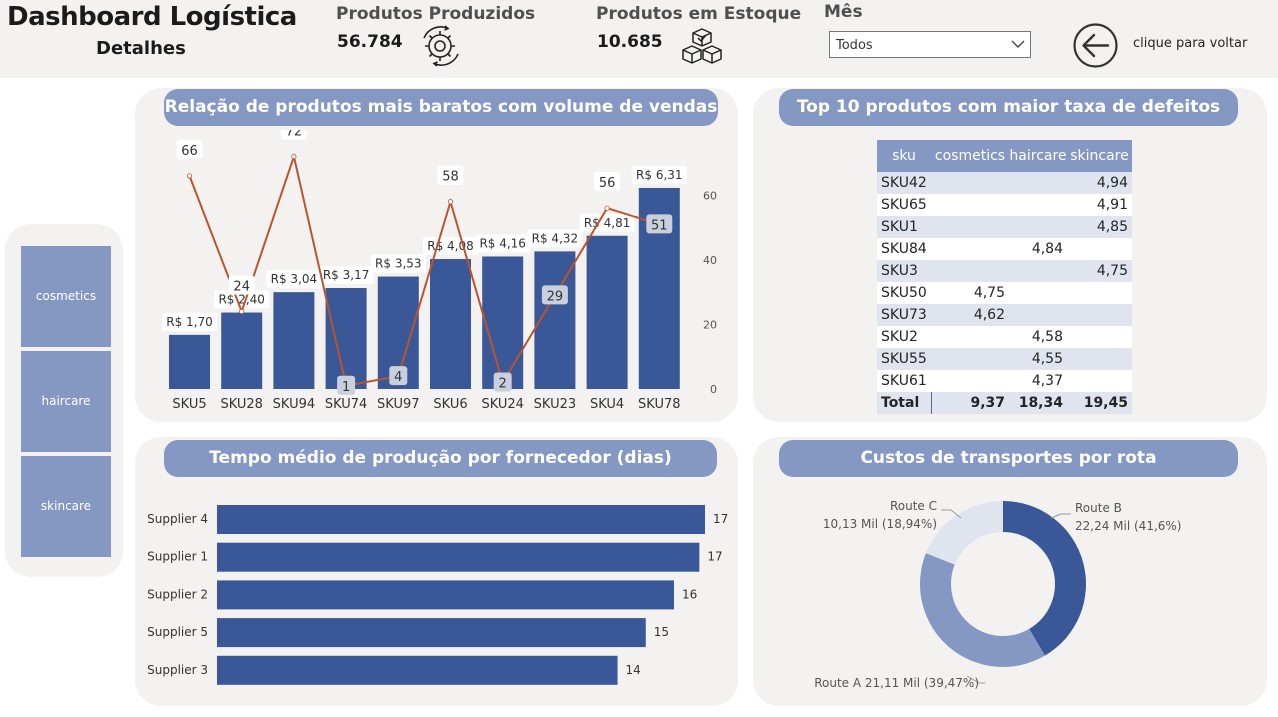 Image resolution: width=1278 pixels, height=717 pixels. I want to click on month-filter-value: Todos, so click(854, 45).